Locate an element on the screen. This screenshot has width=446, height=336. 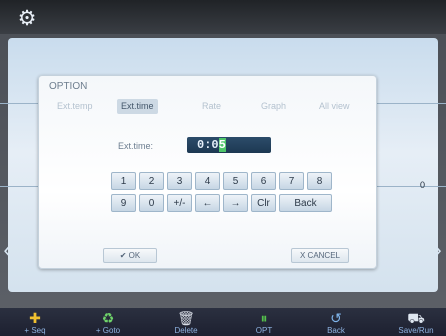
gear-icon: ⚙ is located at coordinates (27, 19).